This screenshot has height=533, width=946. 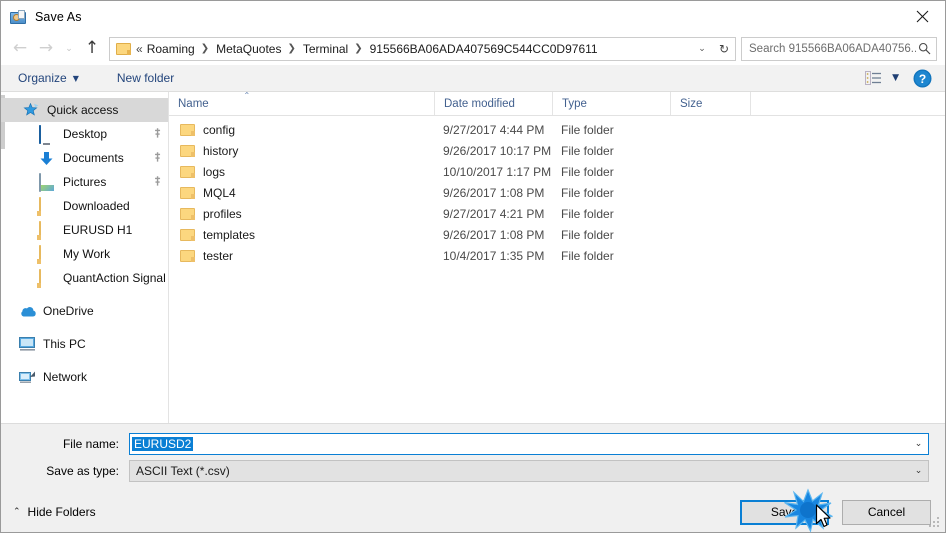 I want to click on filename-input: EURUSD2 ⌄, so click(x=529, y=444).